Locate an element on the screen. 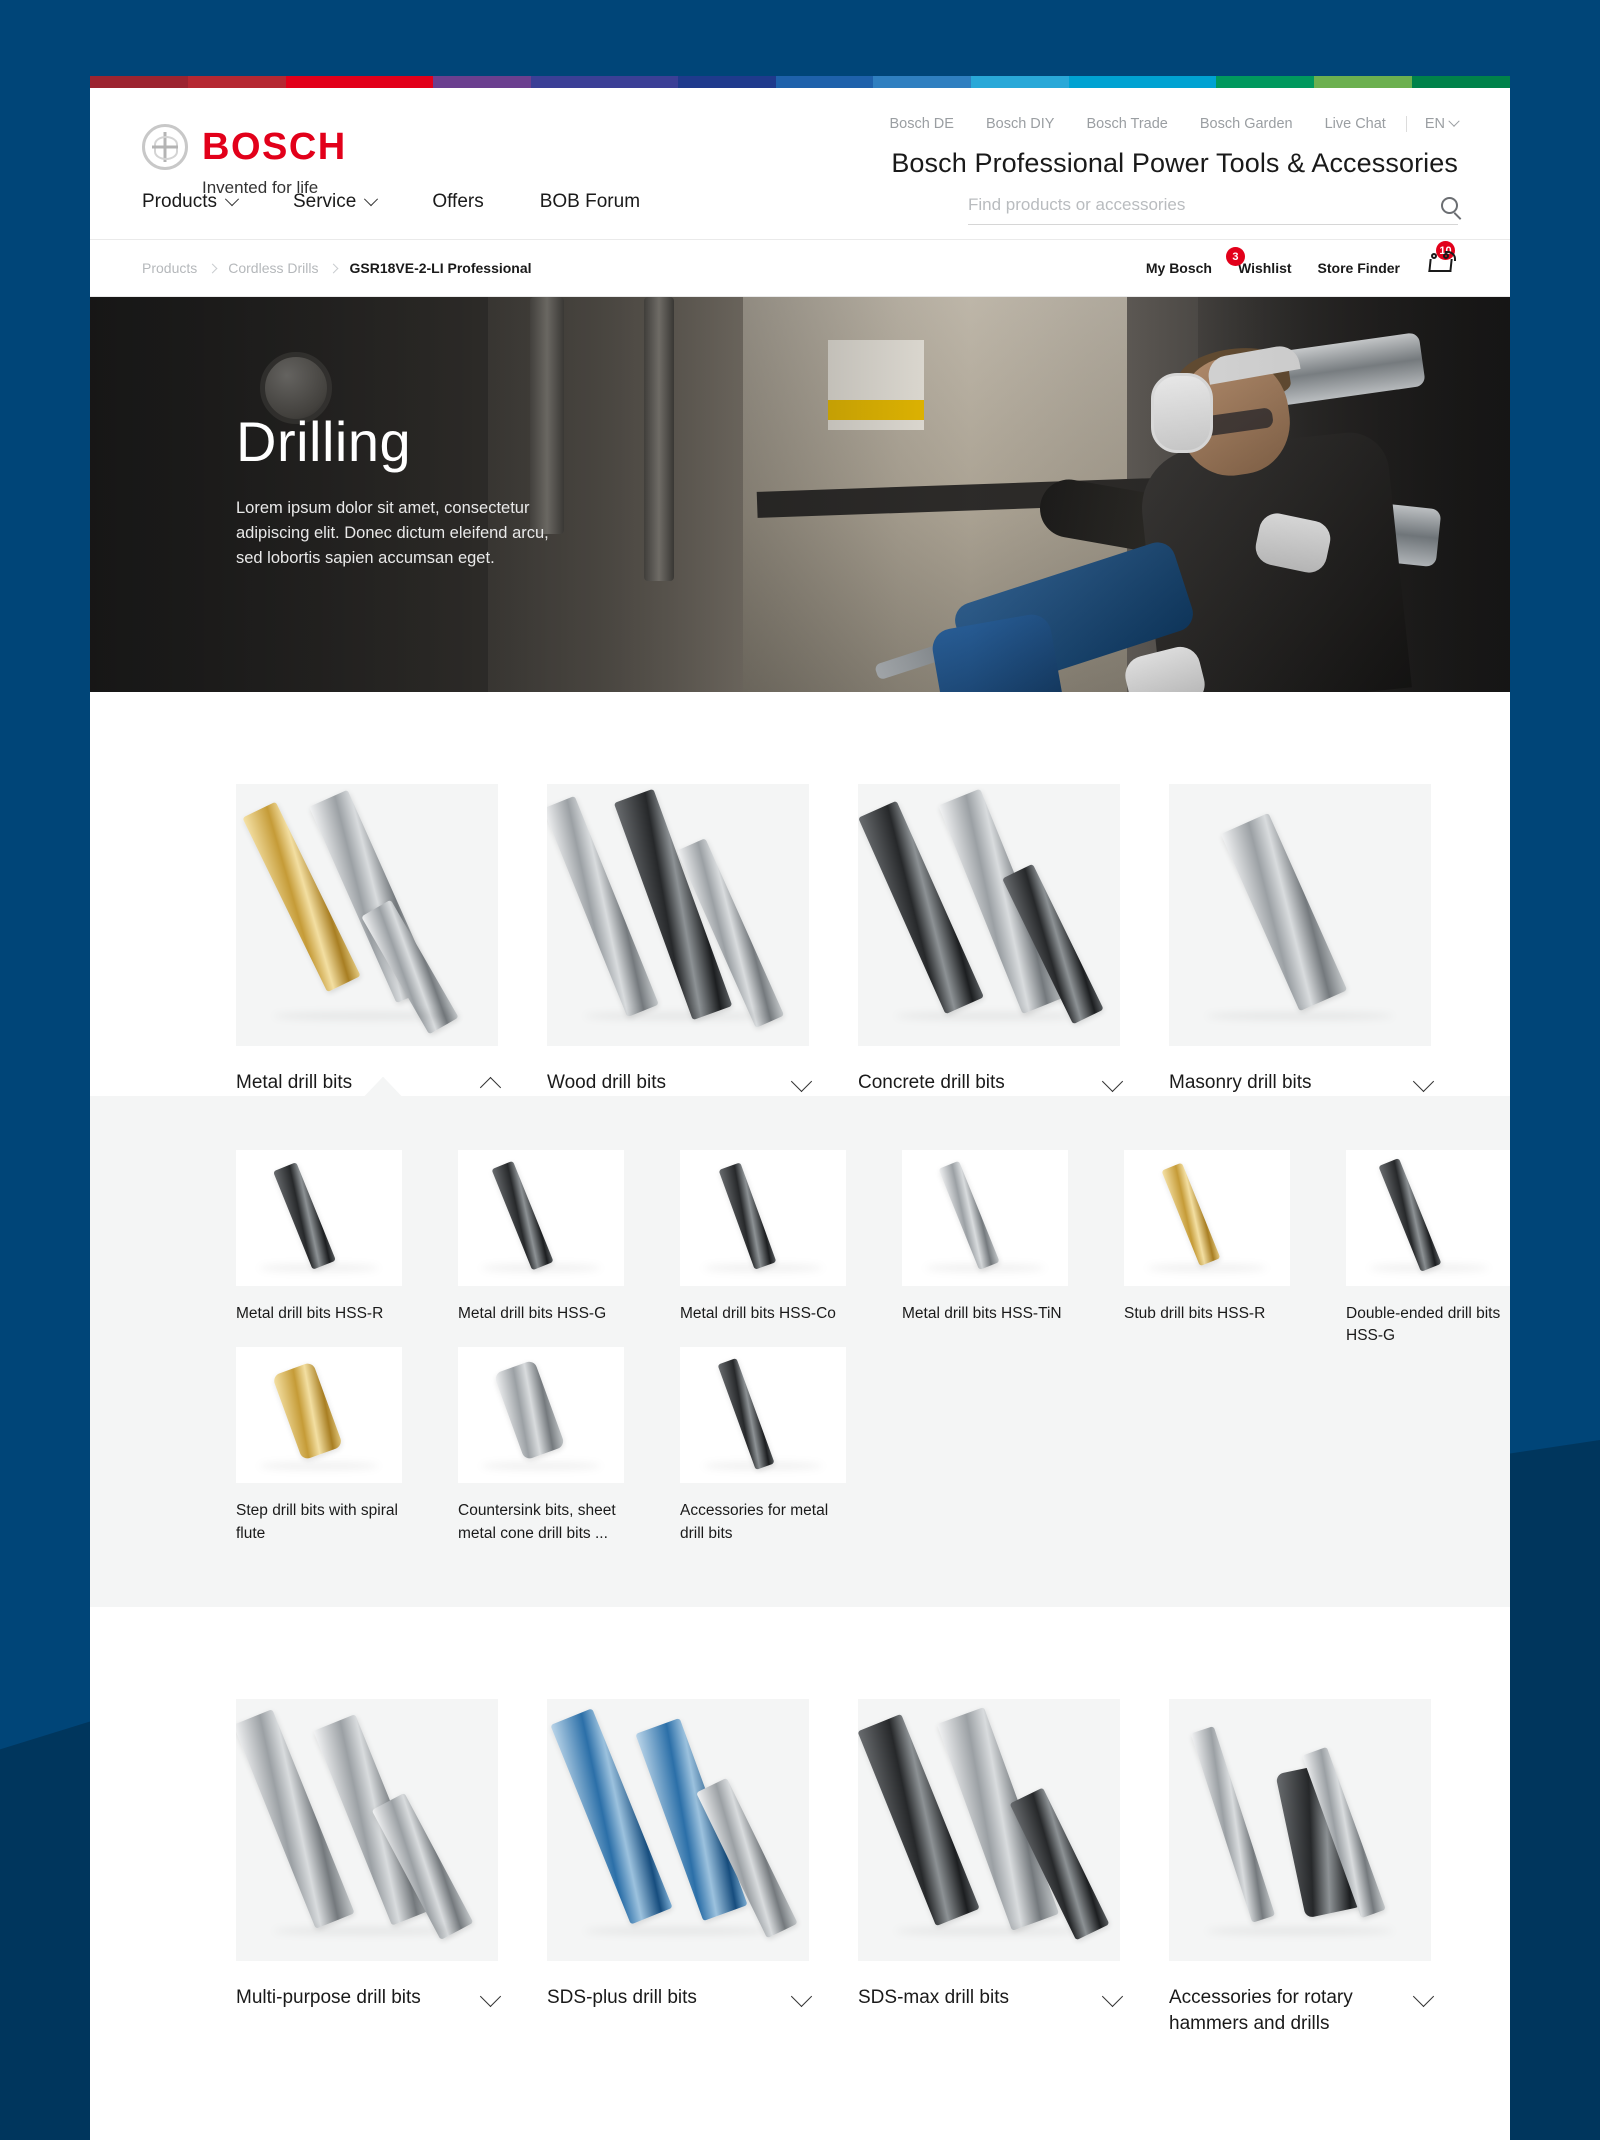 The width and height of the screenshot is (1600, 2140). utility-link-live-chat: Live Chat is located at coordinates (1355, 124).